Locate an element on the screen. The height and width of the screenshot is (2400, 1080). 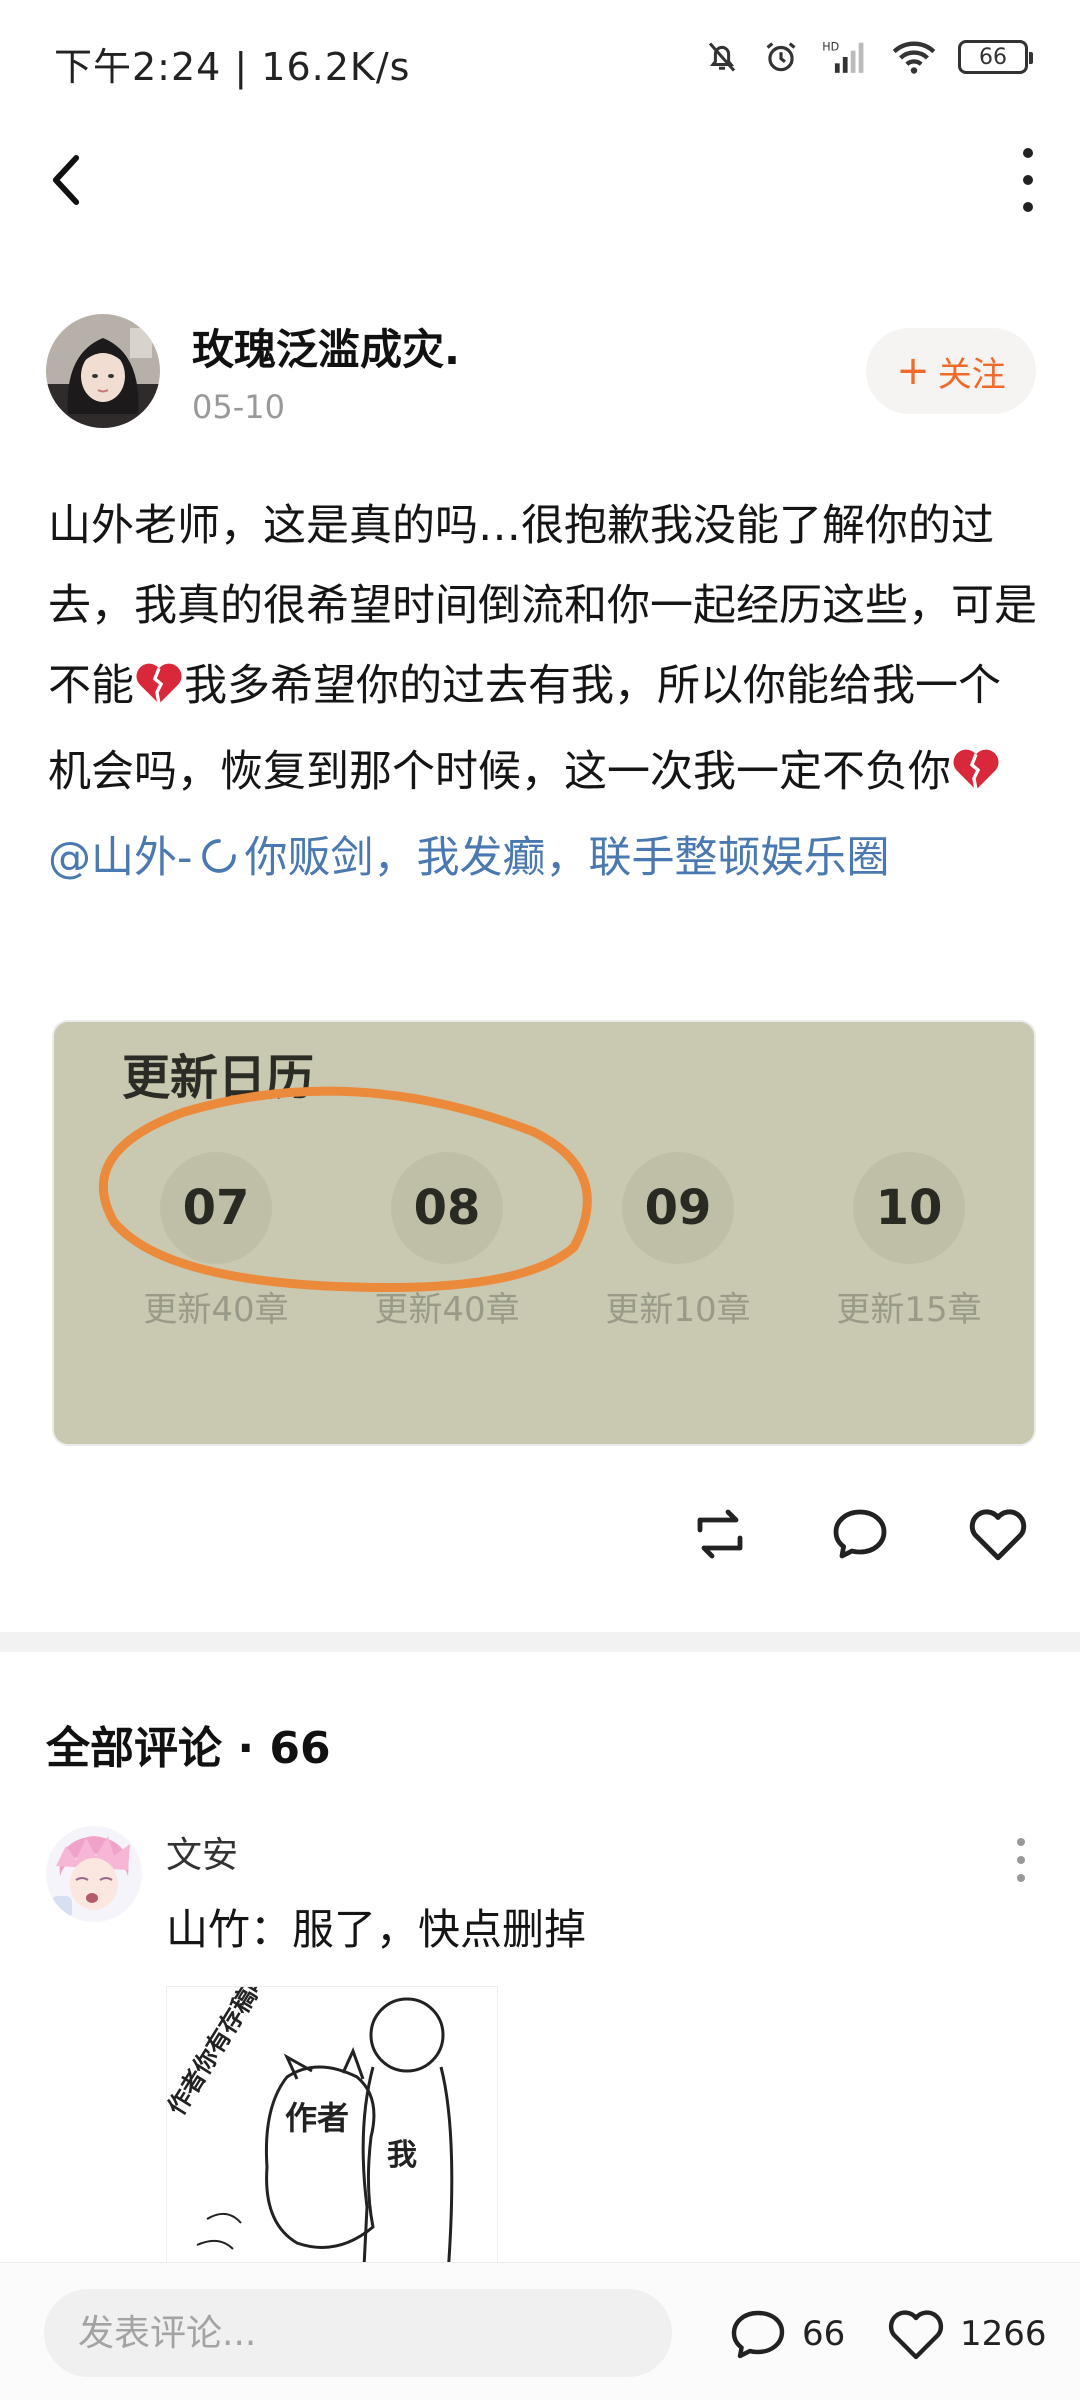
comments-title: 全部评论 · 66 is located at coordinates (188, 1748).